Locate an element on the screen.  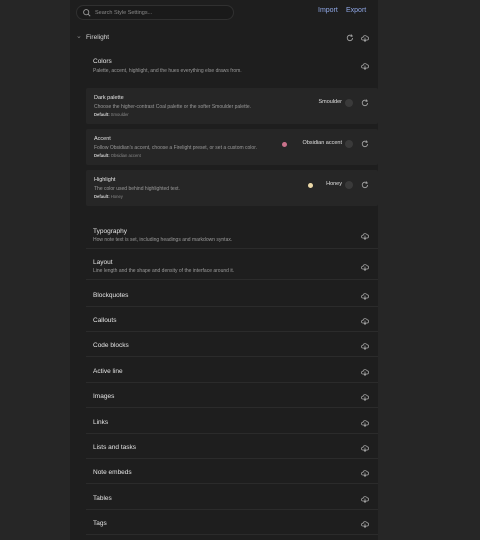
category-tags: Tags is located at coordinates (232, 523).